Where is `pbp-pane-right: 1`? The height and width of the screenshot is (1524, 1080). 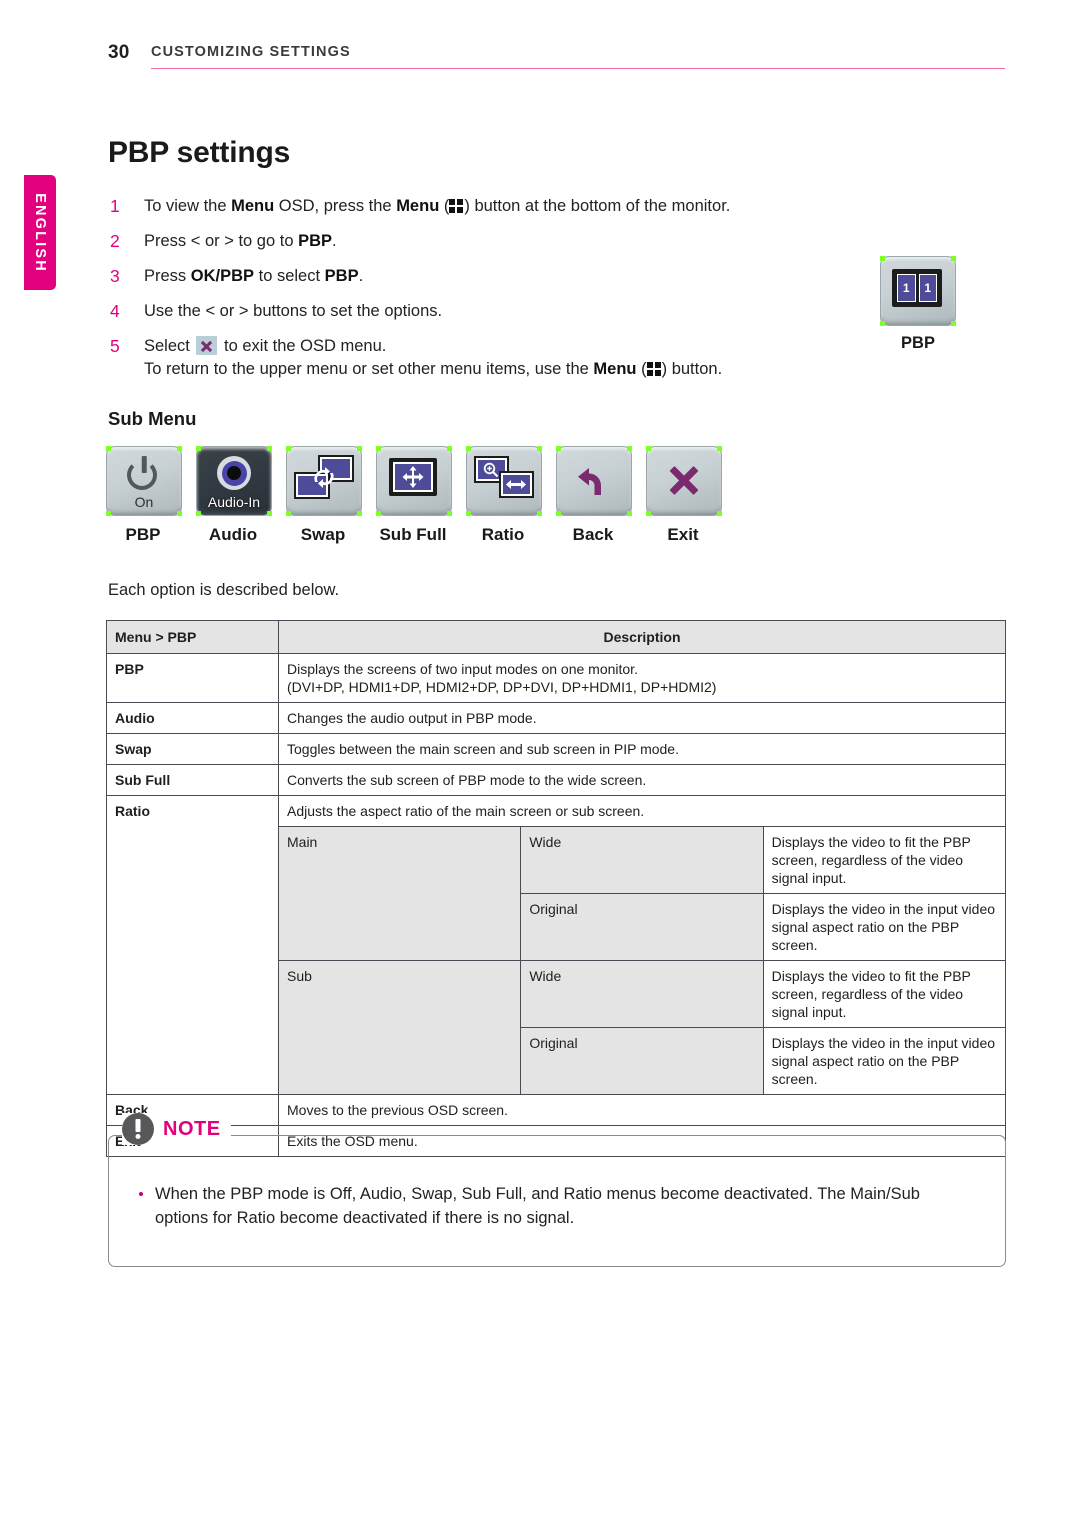 pbp-pane-right: 1 is located at coordinates (927, 288).